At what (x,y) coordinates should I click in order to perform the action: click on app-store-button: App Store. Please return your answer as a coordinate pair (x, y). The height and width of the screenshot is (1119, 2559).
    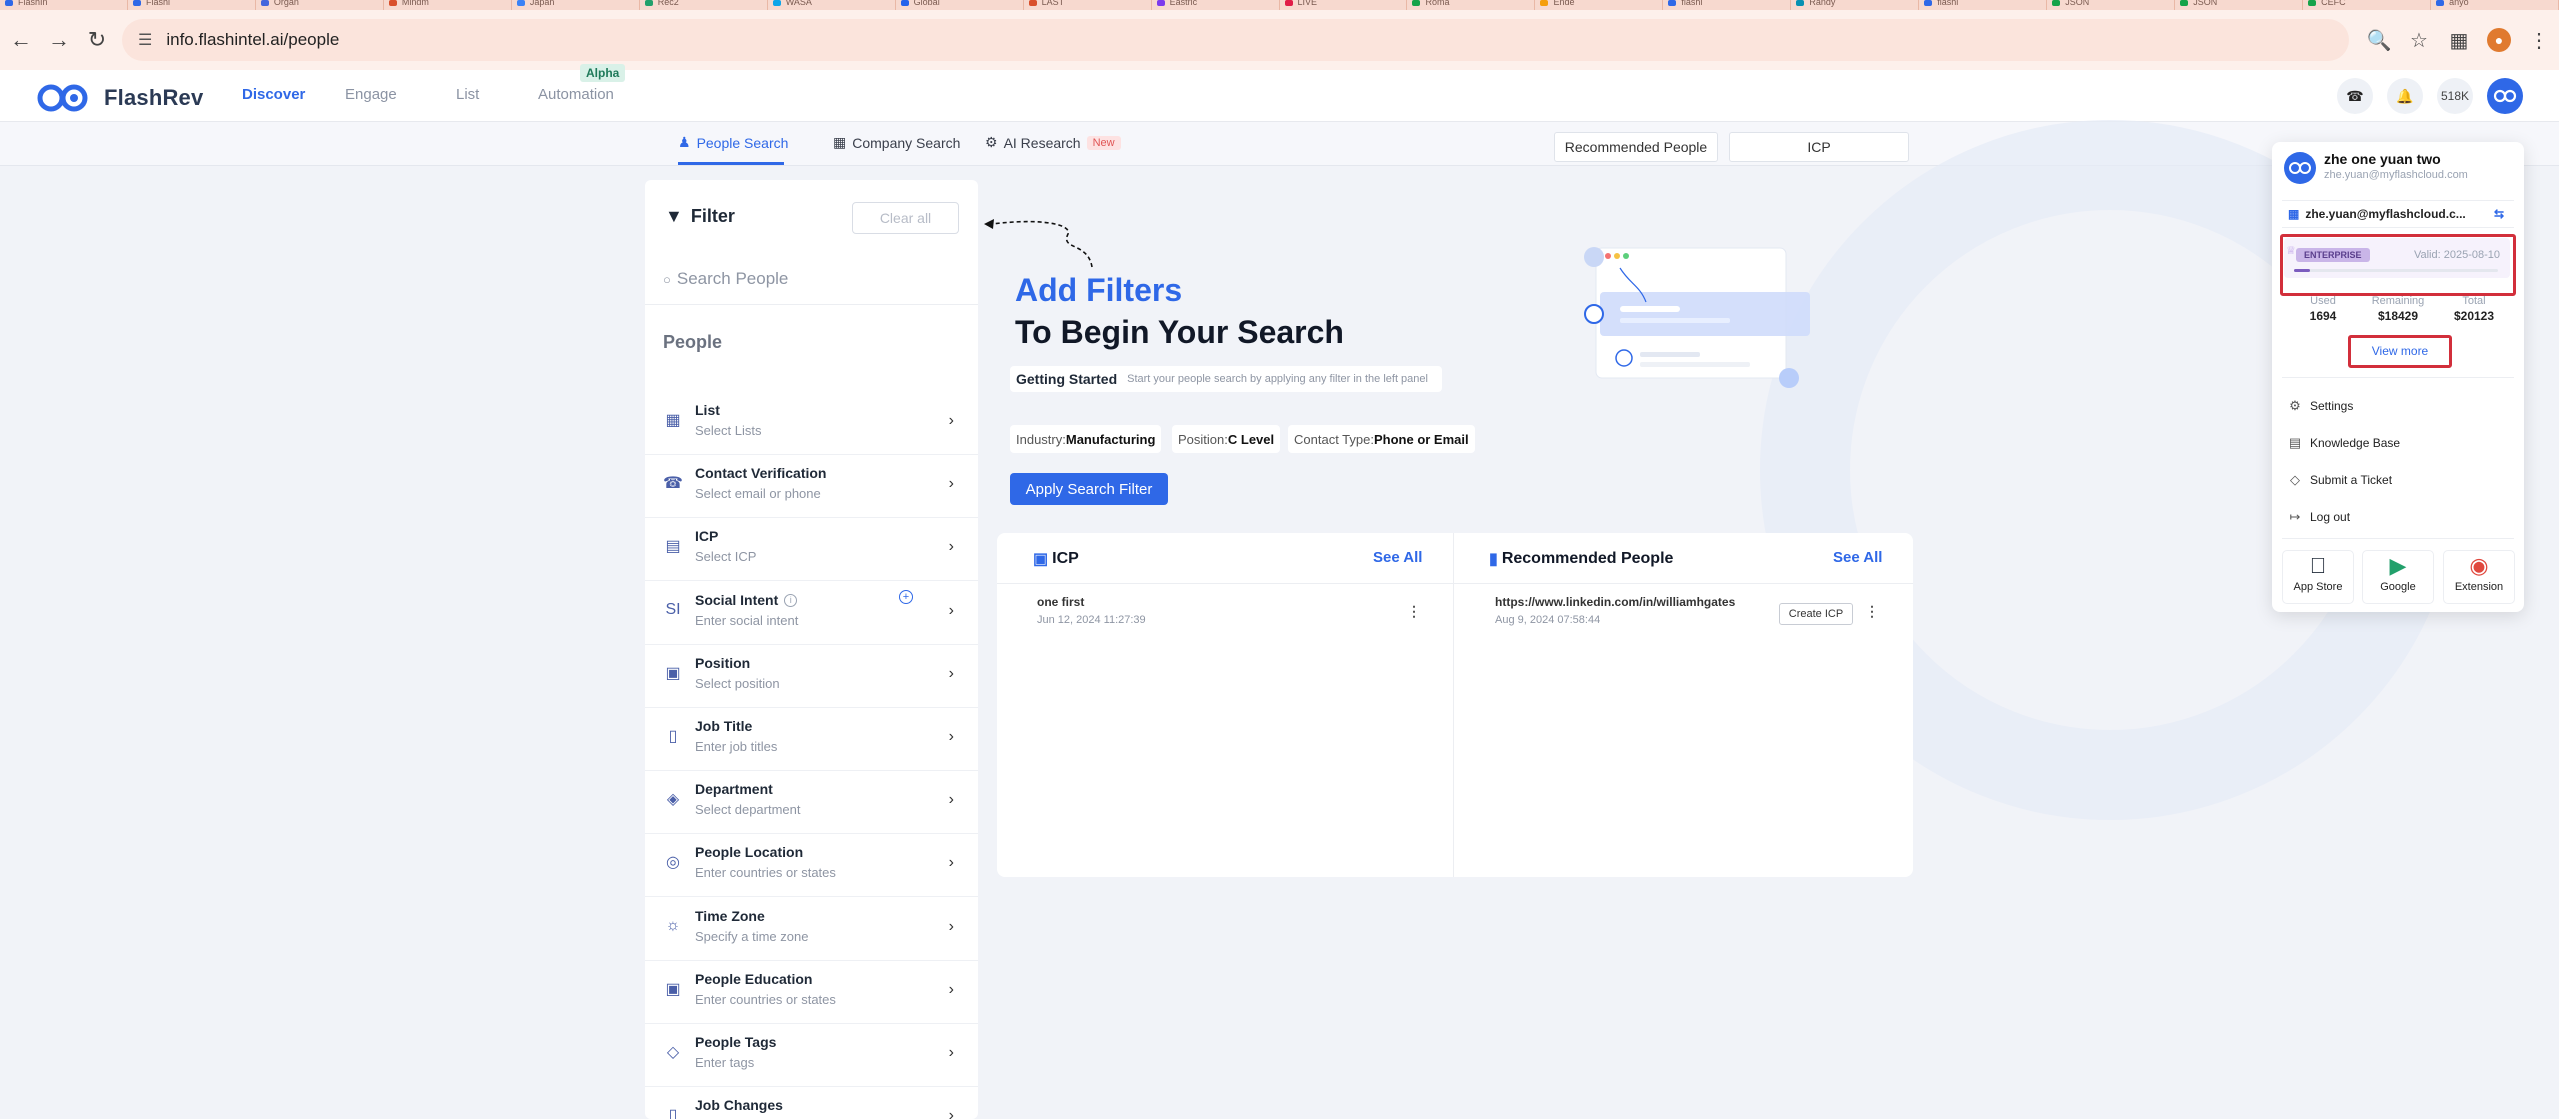
    Looking at the image, I should click on (2318, 577).